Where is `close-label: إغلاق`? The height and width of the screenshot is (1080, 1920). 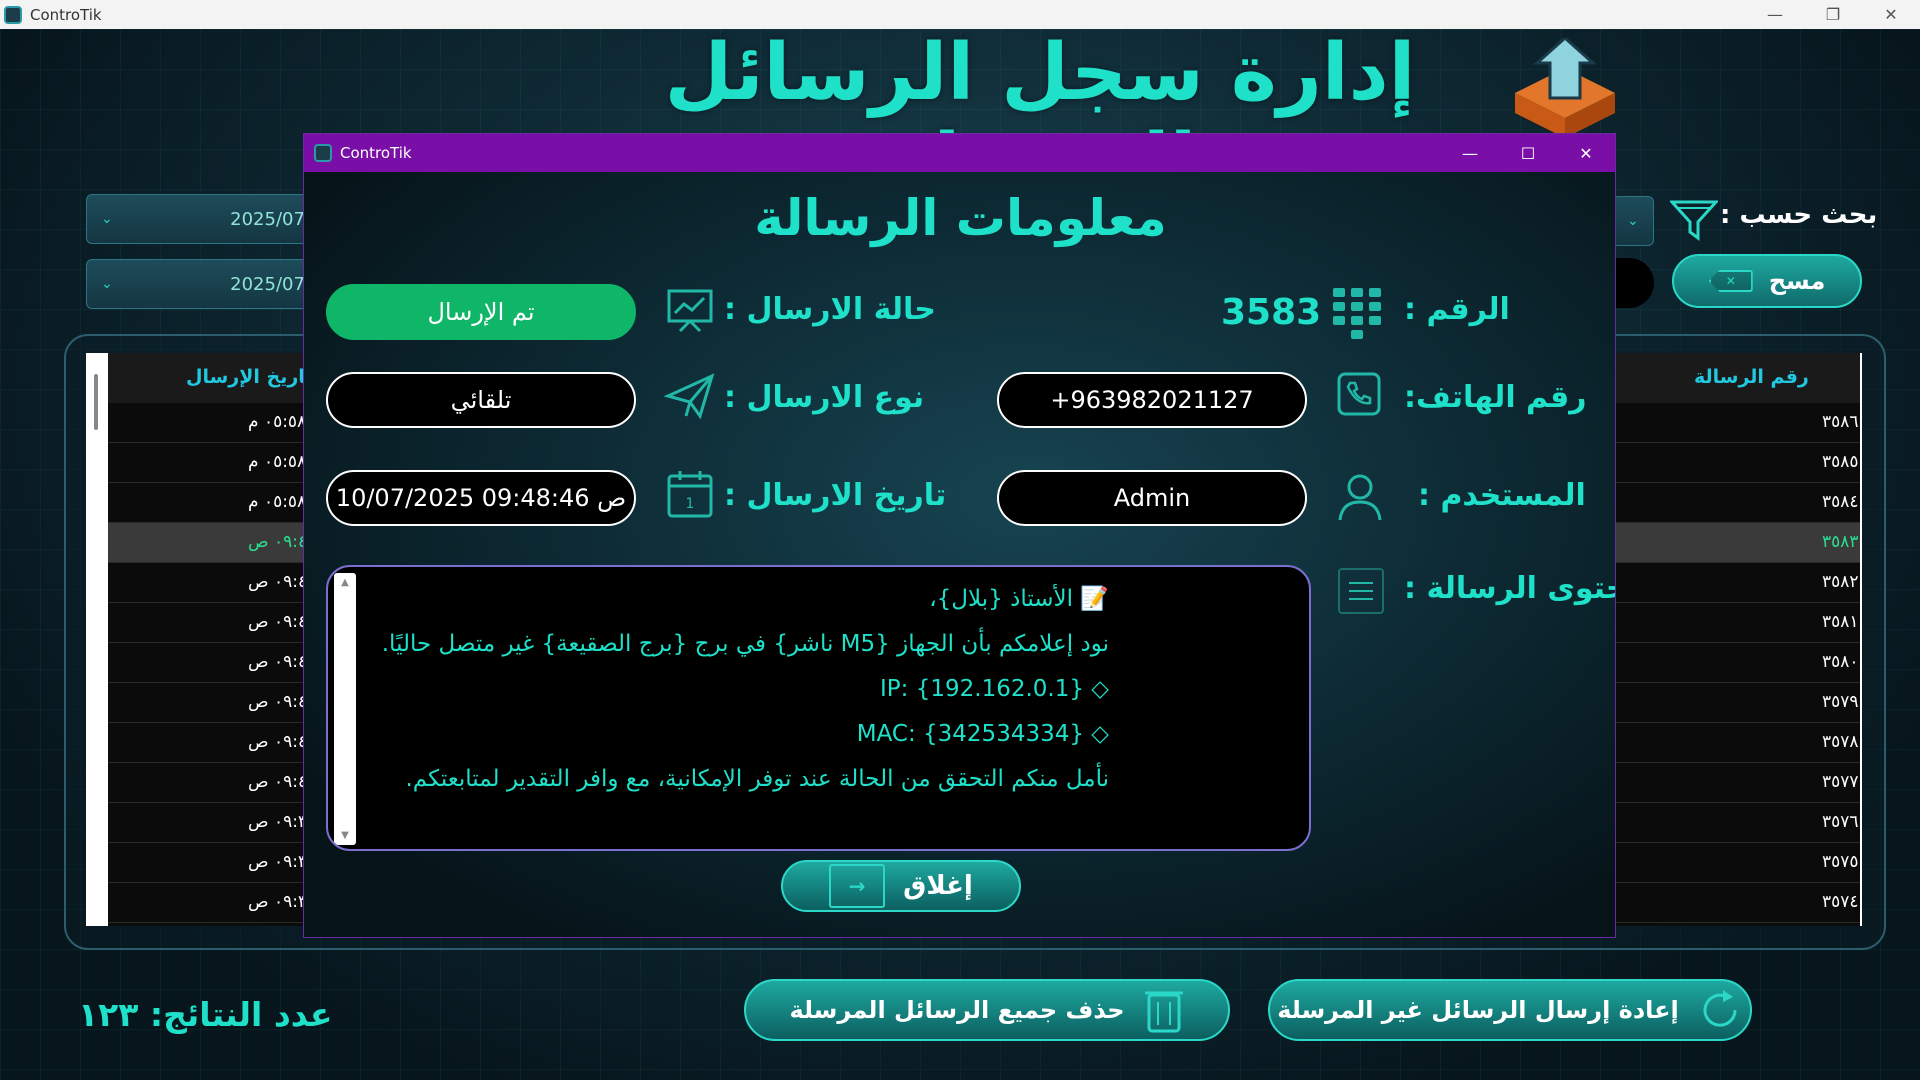 close-label: إغلاق is located at coordinates (938, 886).